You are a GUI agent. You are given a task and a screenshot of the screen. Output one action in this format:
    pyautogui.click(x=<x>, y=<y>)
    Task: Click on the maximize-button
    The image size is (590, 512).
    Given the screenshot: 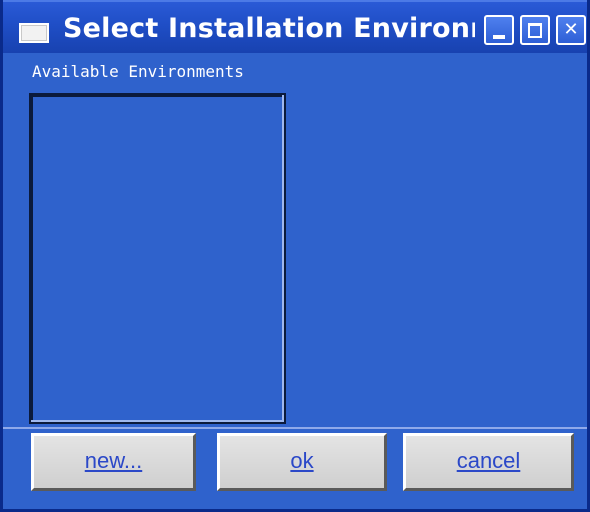 What is the action you would take?
    pyautogui.click(x=535, y=30)
    